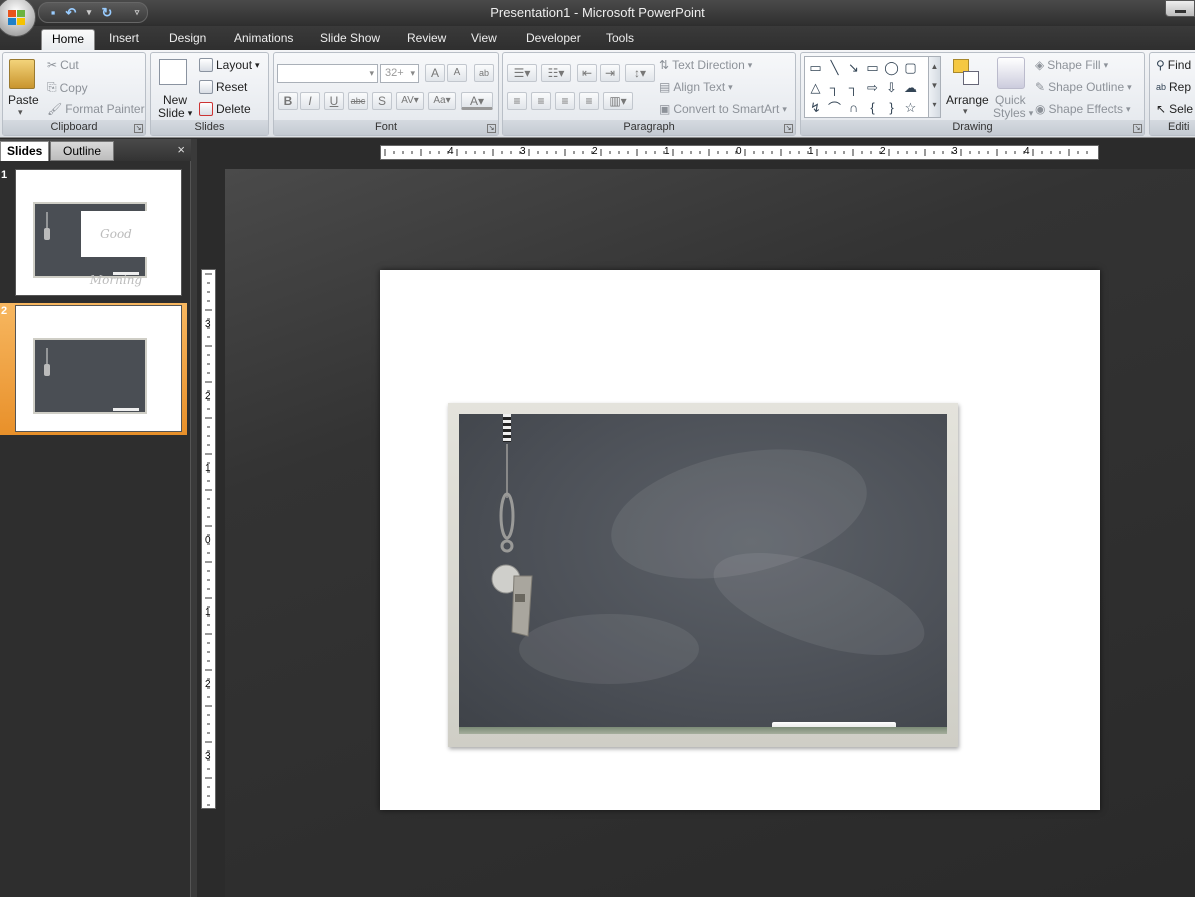  I want to click on justify-icon: ≡, so click(589, 101).